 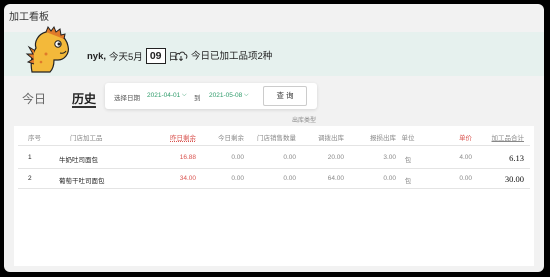 What do you see at coordinates (82, 181) in the screenshot?
I see `row-product: 葡萄干吐司面包` at bounding box center [82, 181].